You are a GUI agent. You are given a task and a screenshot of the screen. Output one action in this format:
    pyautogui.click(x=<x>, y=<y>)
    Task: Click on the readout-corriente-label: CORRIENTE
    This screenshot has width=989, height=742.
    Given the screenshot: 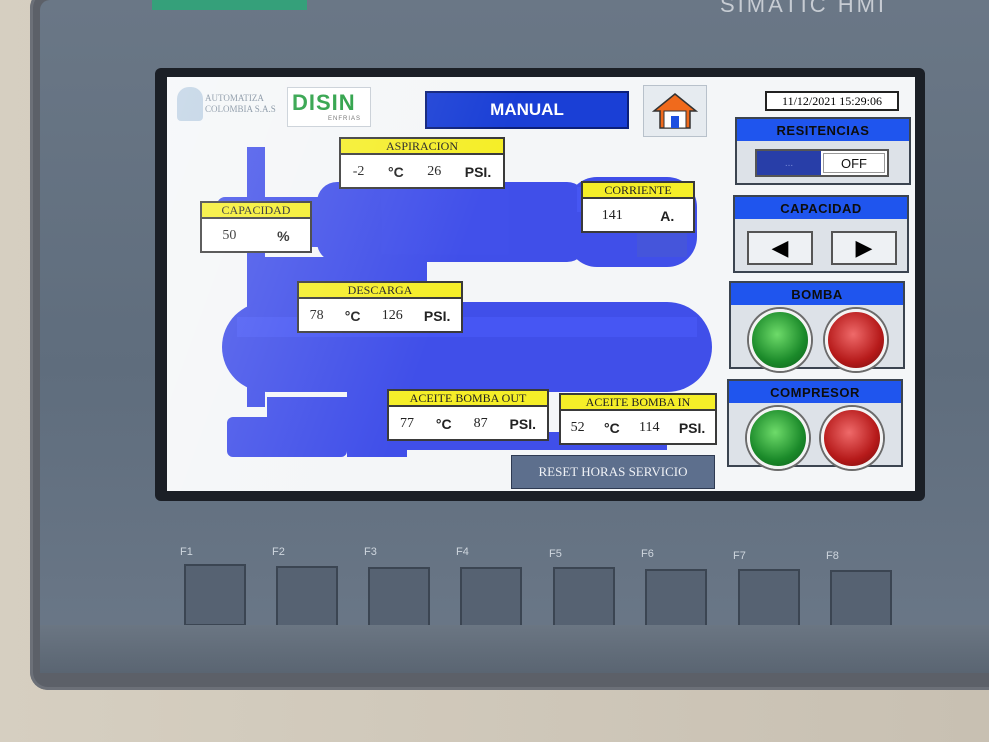 What is the action you would take?
    pyautogui.click(x=638, y=190)
    